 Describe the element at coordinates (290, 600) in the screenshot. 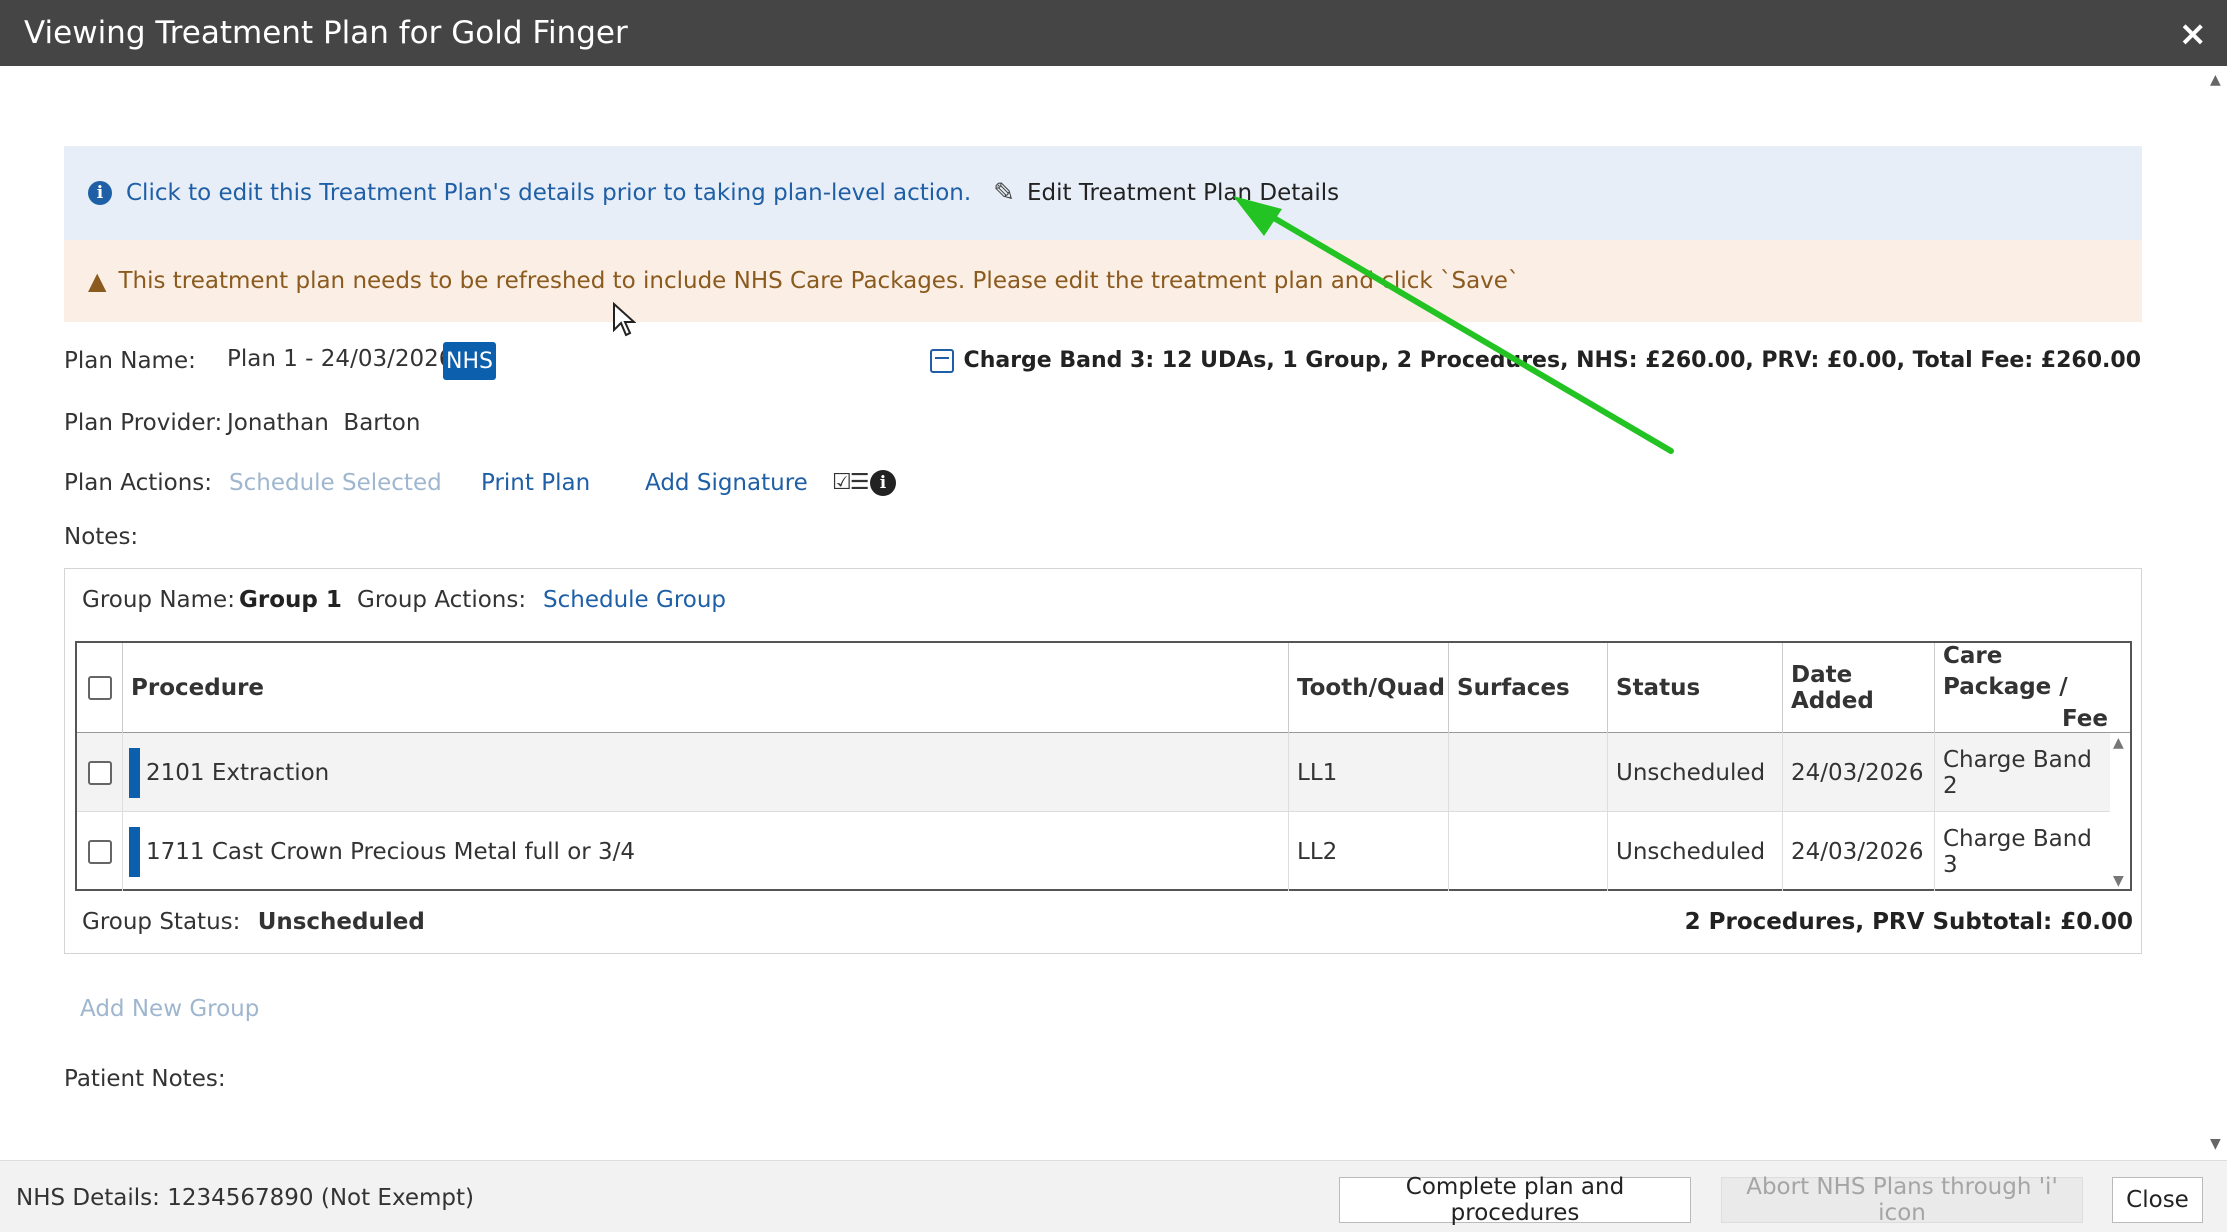

I see `group-name-value: Group 1` at that location.